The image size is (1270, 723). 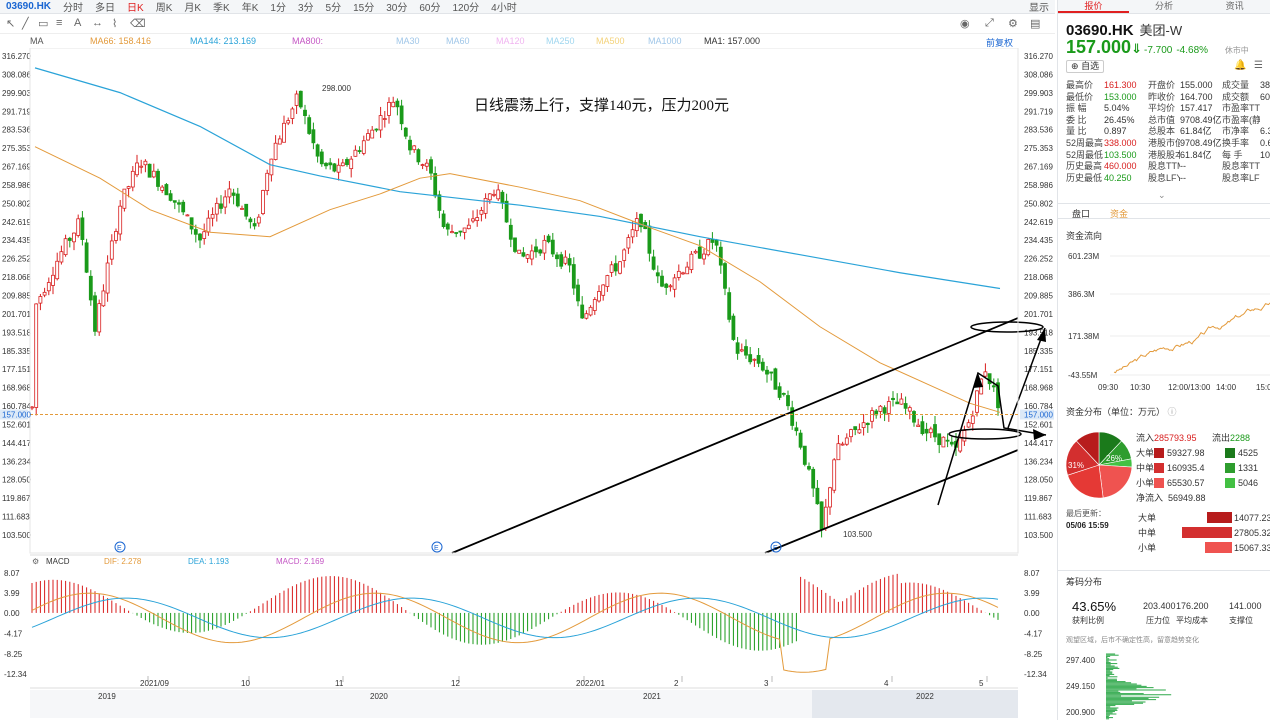 I want to click on ma1000-label: MA1000, so click(x=665, y=41).